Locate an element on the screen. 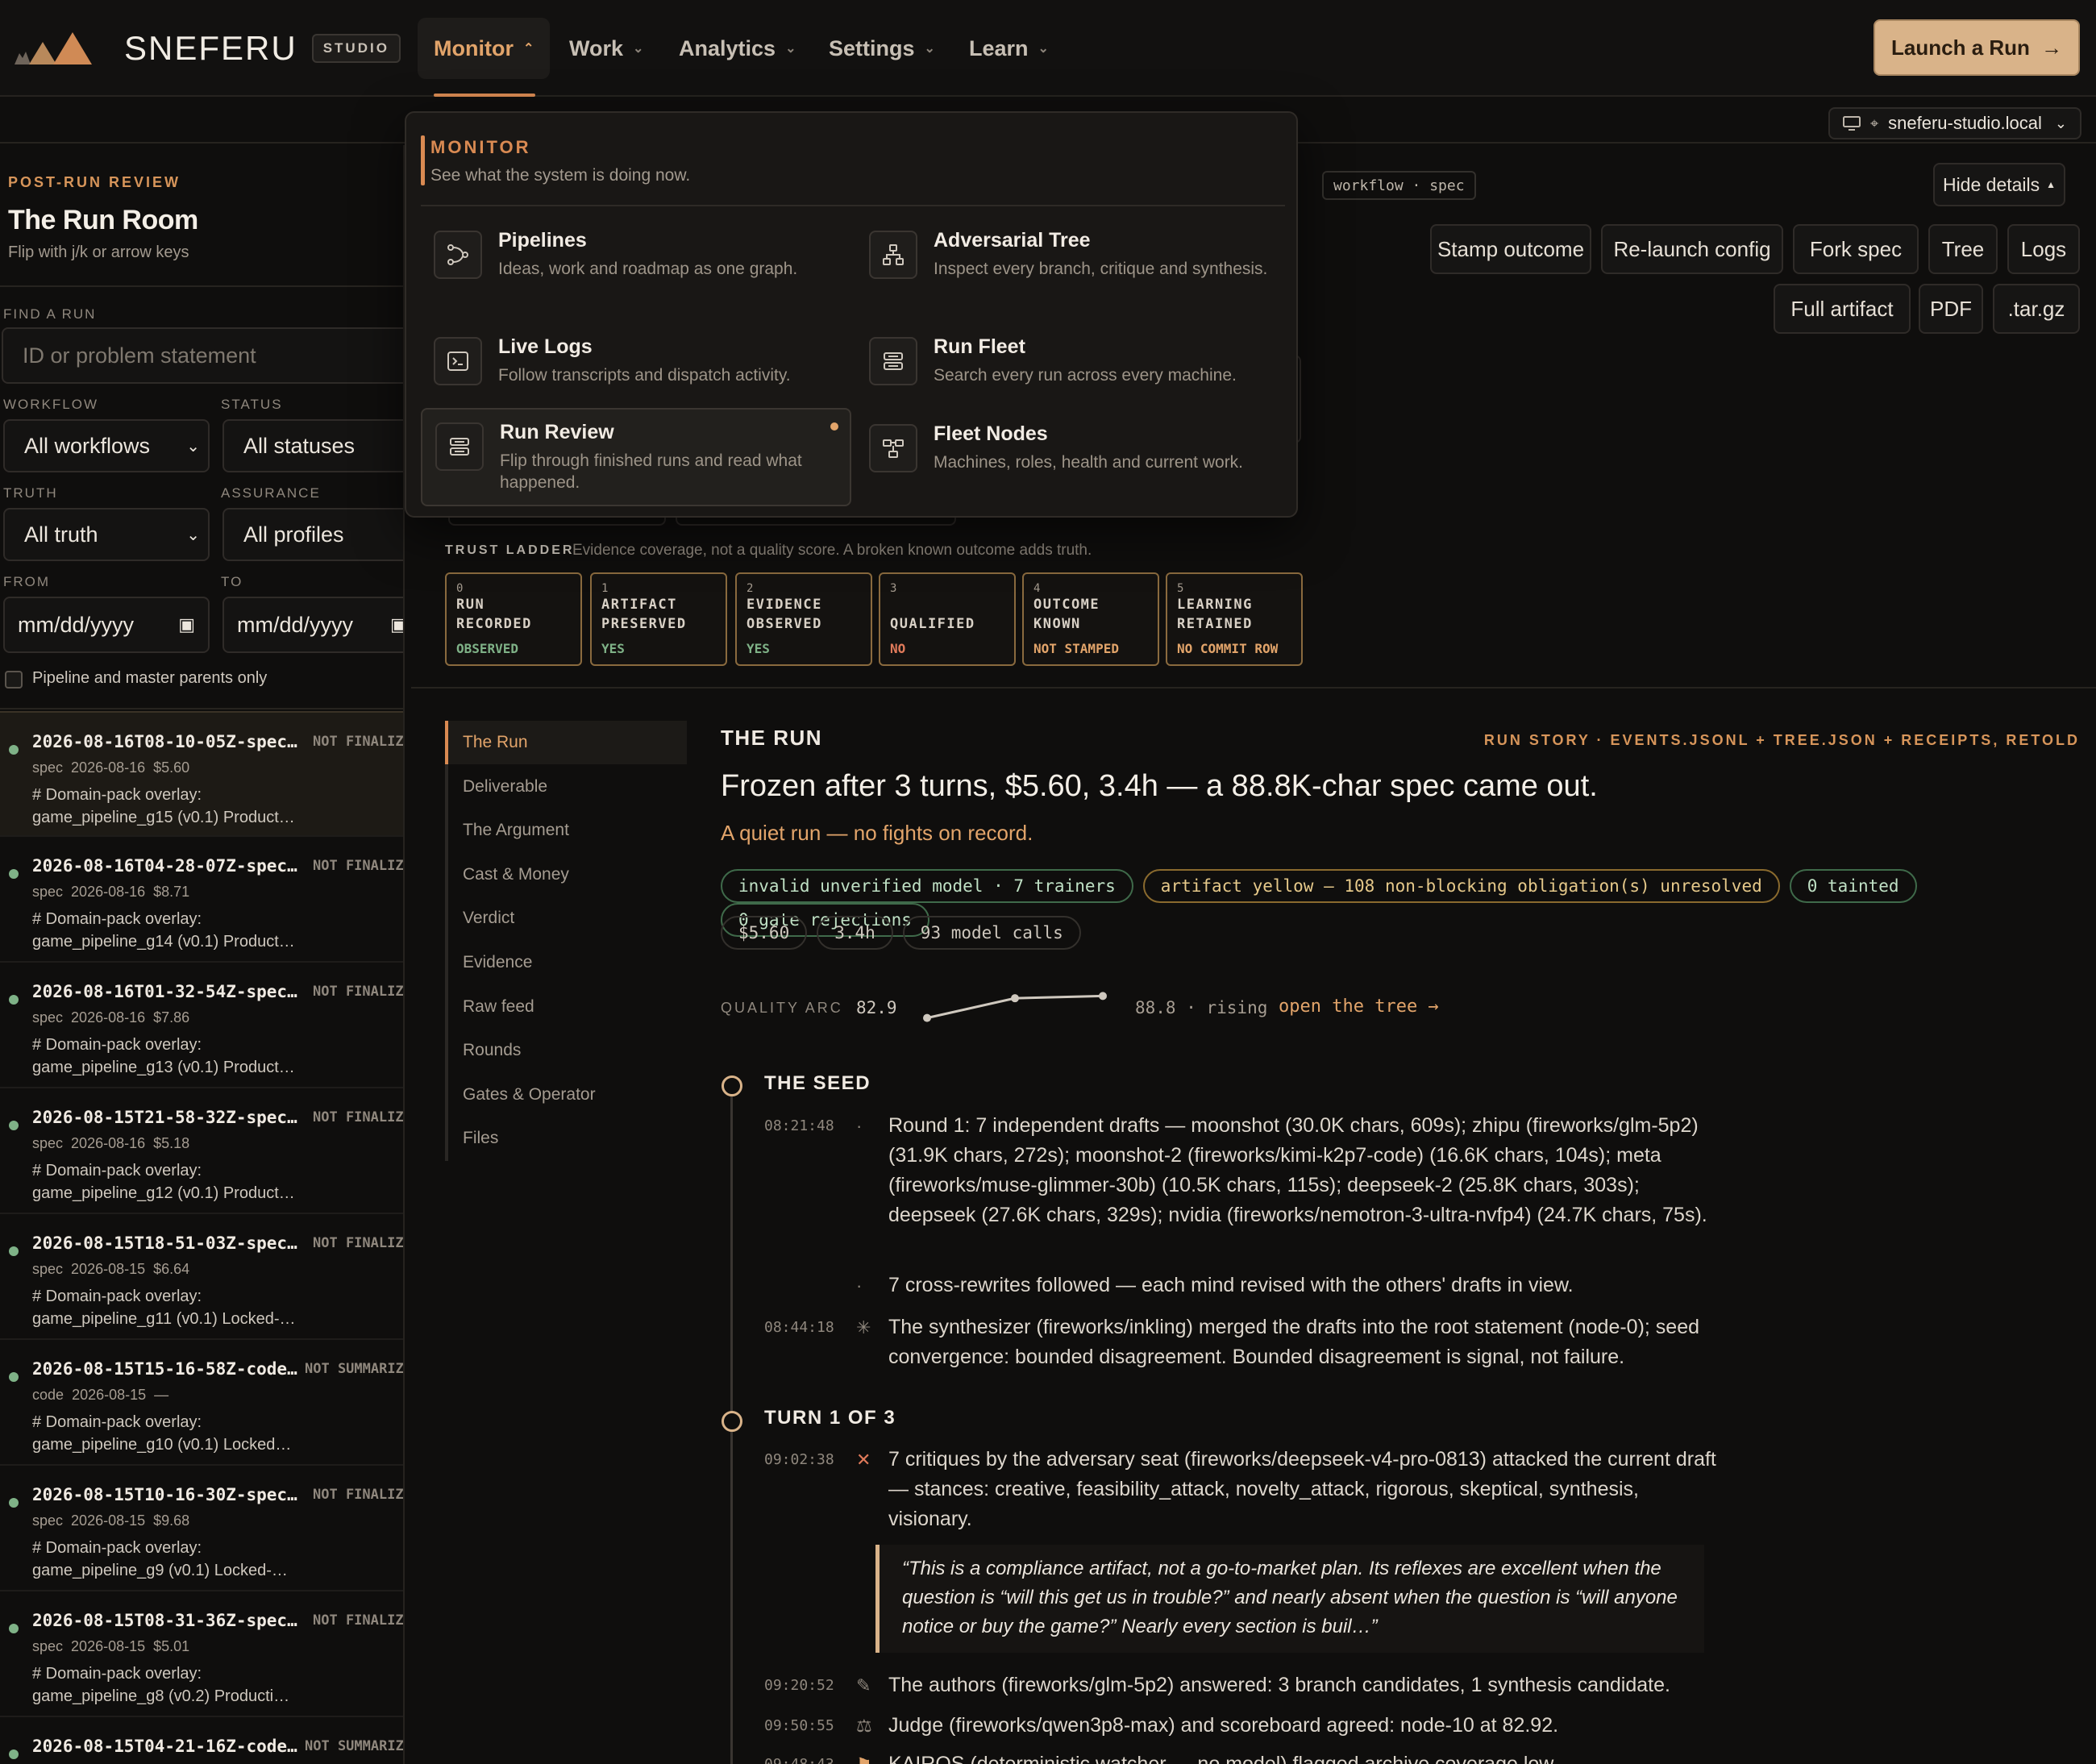 The height and width of the screenshot is (1764, 2096). tree-button: Tree is located at coordinates (1963, 249).